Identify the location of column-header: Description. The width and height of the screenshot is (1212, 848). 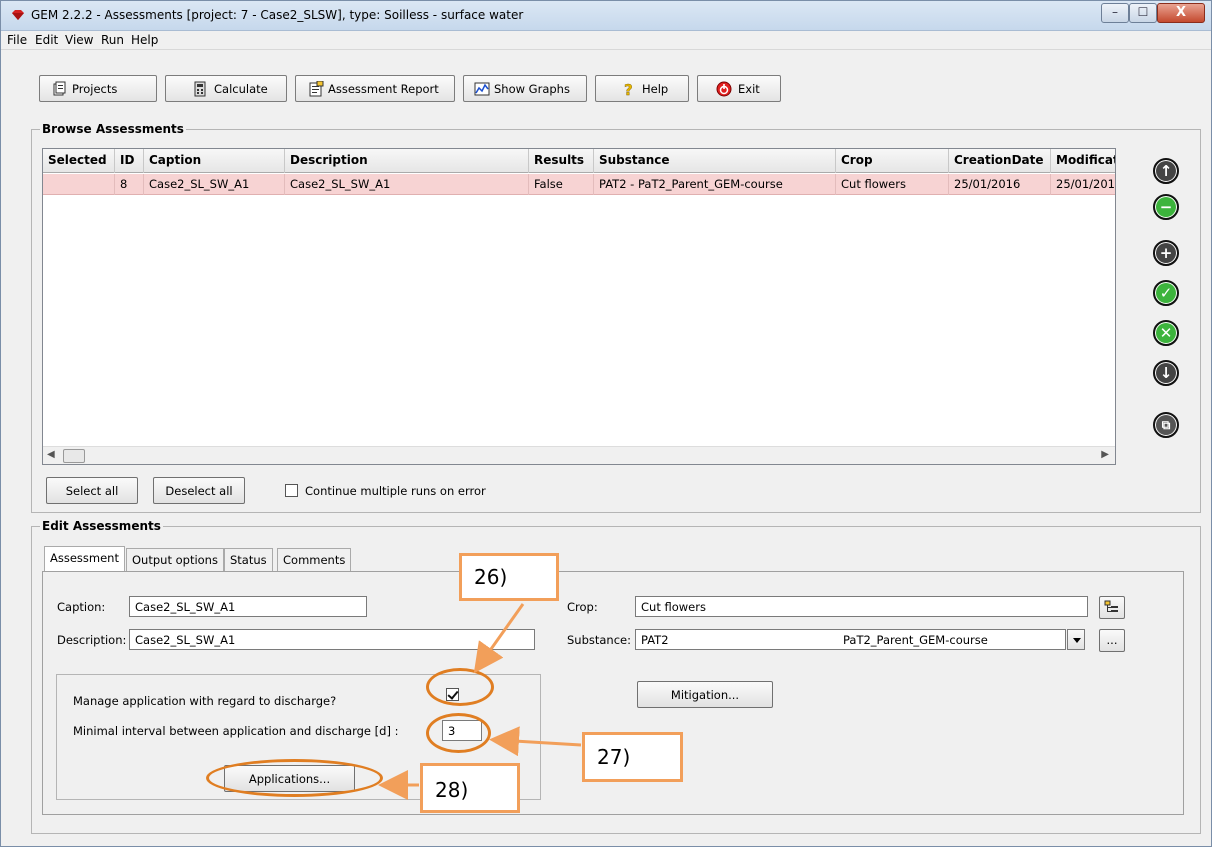
(407, 161).